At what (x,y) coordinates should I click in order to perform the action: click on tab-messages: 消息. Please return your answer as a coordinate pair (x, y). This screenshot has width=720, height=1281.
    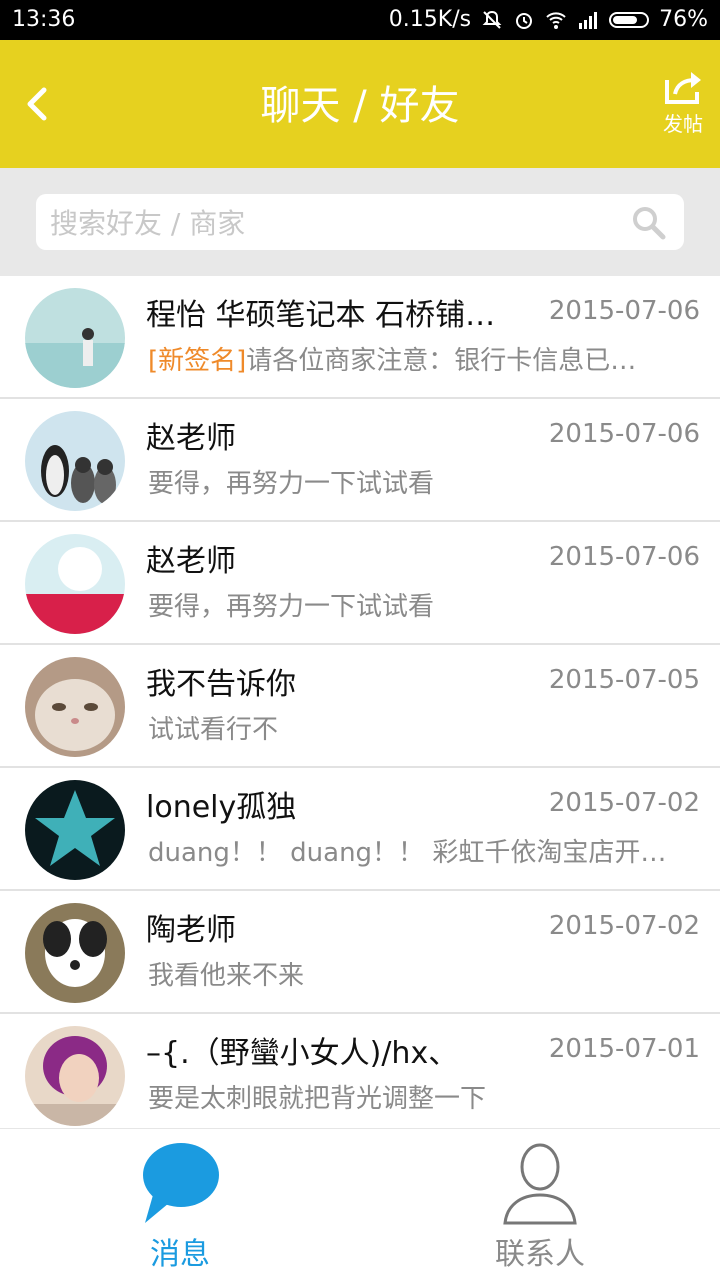
    Looking at the image, I should click on (180, 1205).